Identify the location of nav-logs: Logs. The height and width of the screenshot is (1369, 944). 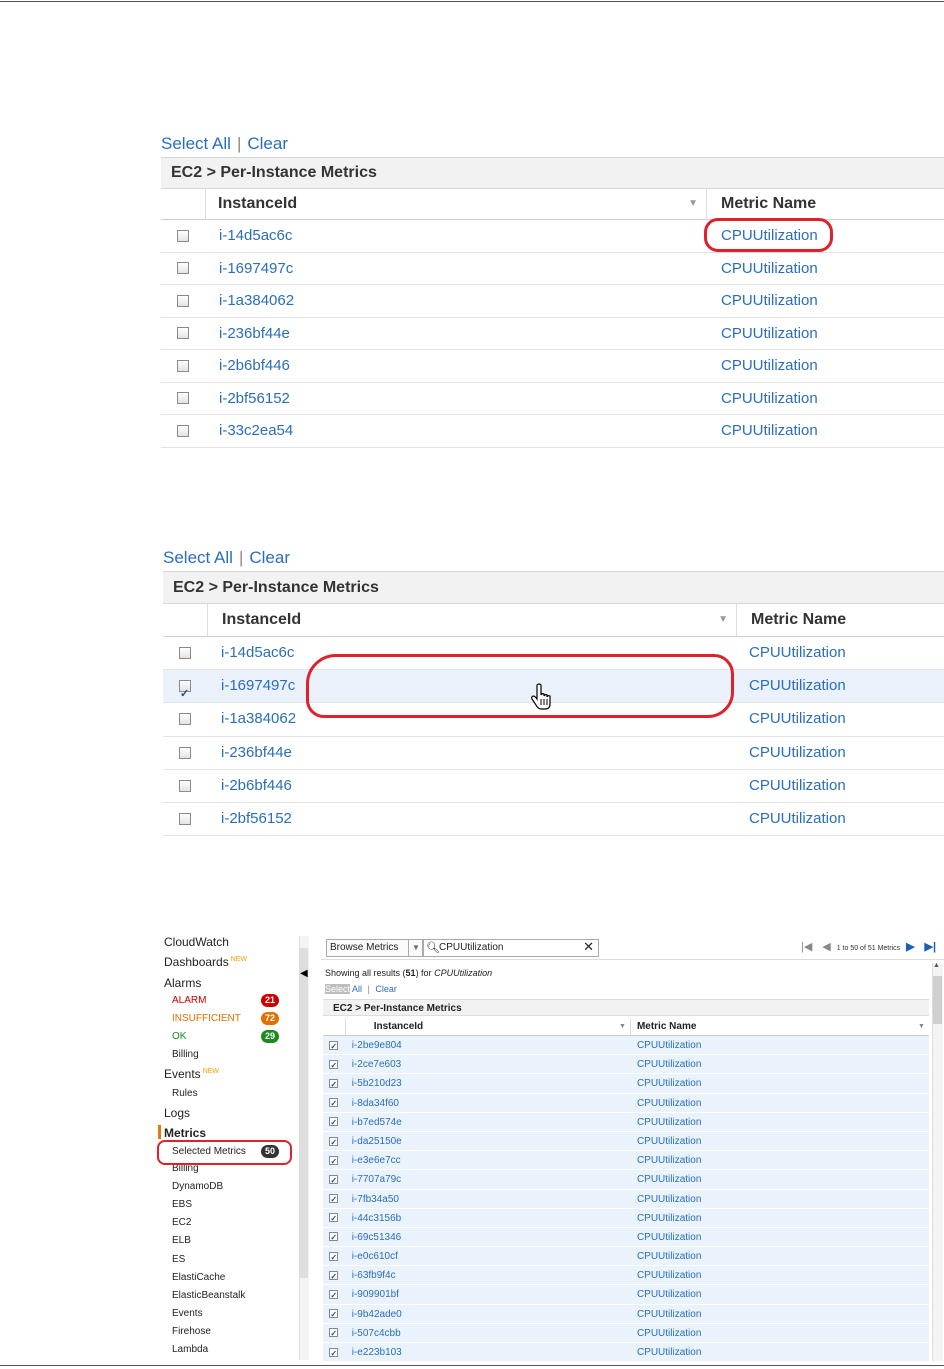
(177, 1113).